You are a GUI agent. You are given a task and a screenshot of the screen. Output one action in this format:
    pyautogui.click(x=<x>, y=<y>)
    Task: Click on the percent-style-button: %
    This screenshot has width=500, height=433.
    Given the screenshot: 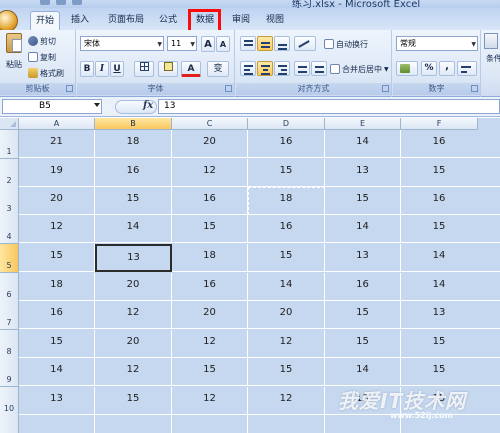 What is the action you would take?
    pyautogui.click(x=429, y=68)
    